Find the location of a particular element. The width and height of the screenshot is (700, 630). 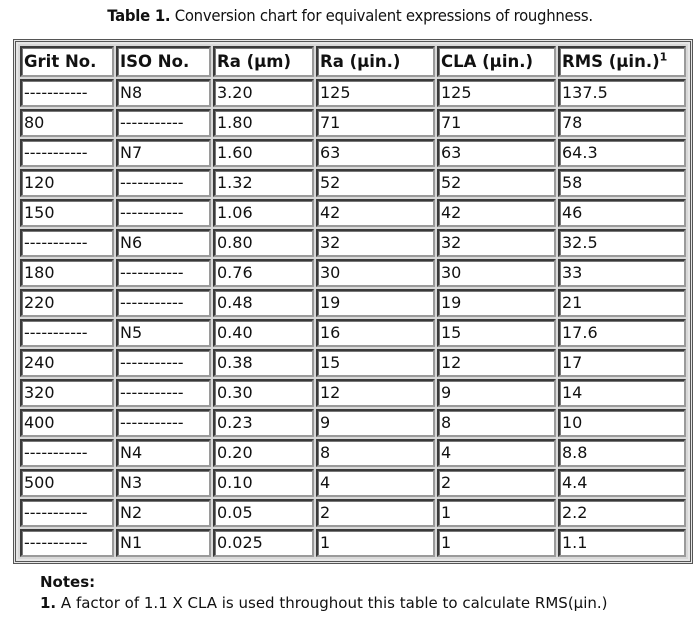

cell-ra-uin: 1 is located at coordinates (375, 543).